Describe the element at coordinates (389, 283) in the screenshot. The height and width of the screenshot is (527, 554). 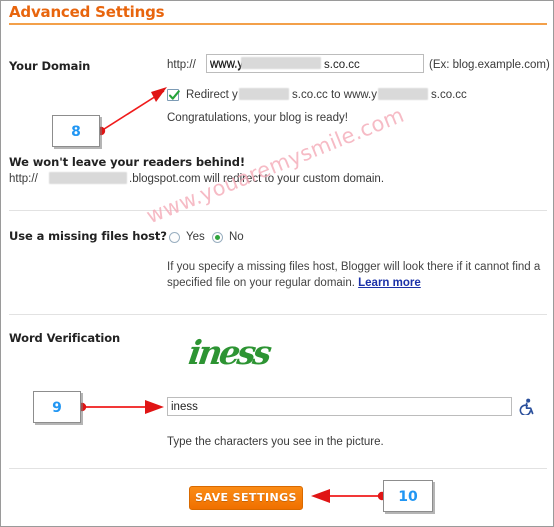
I see `learn-more-link: Learn more` at that location.